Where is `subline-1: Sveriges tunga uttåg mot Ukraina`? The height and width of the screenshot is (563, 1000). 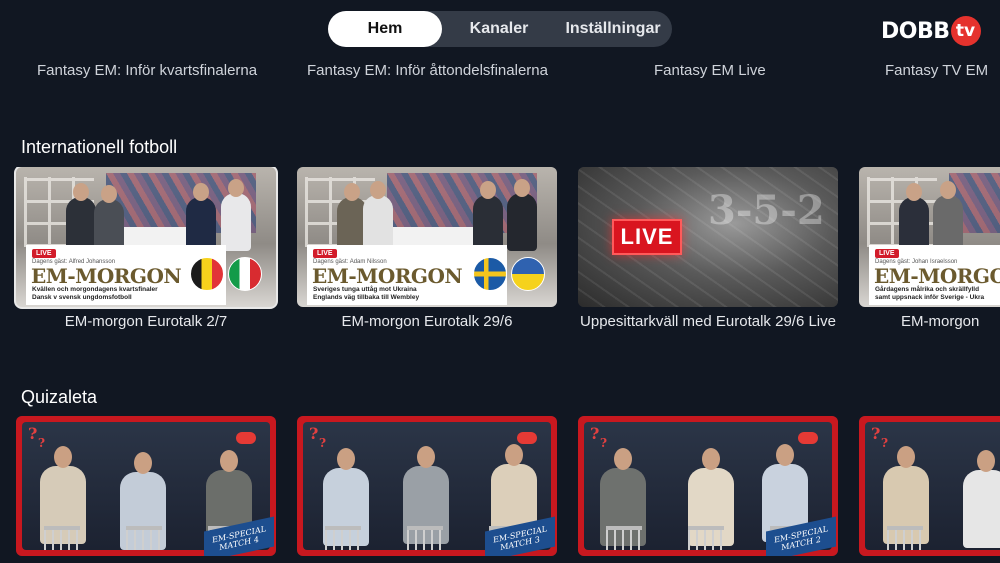
subline-1: Sveriges tunga uttåg mot Ukraina is located at coordinates (365, 289).